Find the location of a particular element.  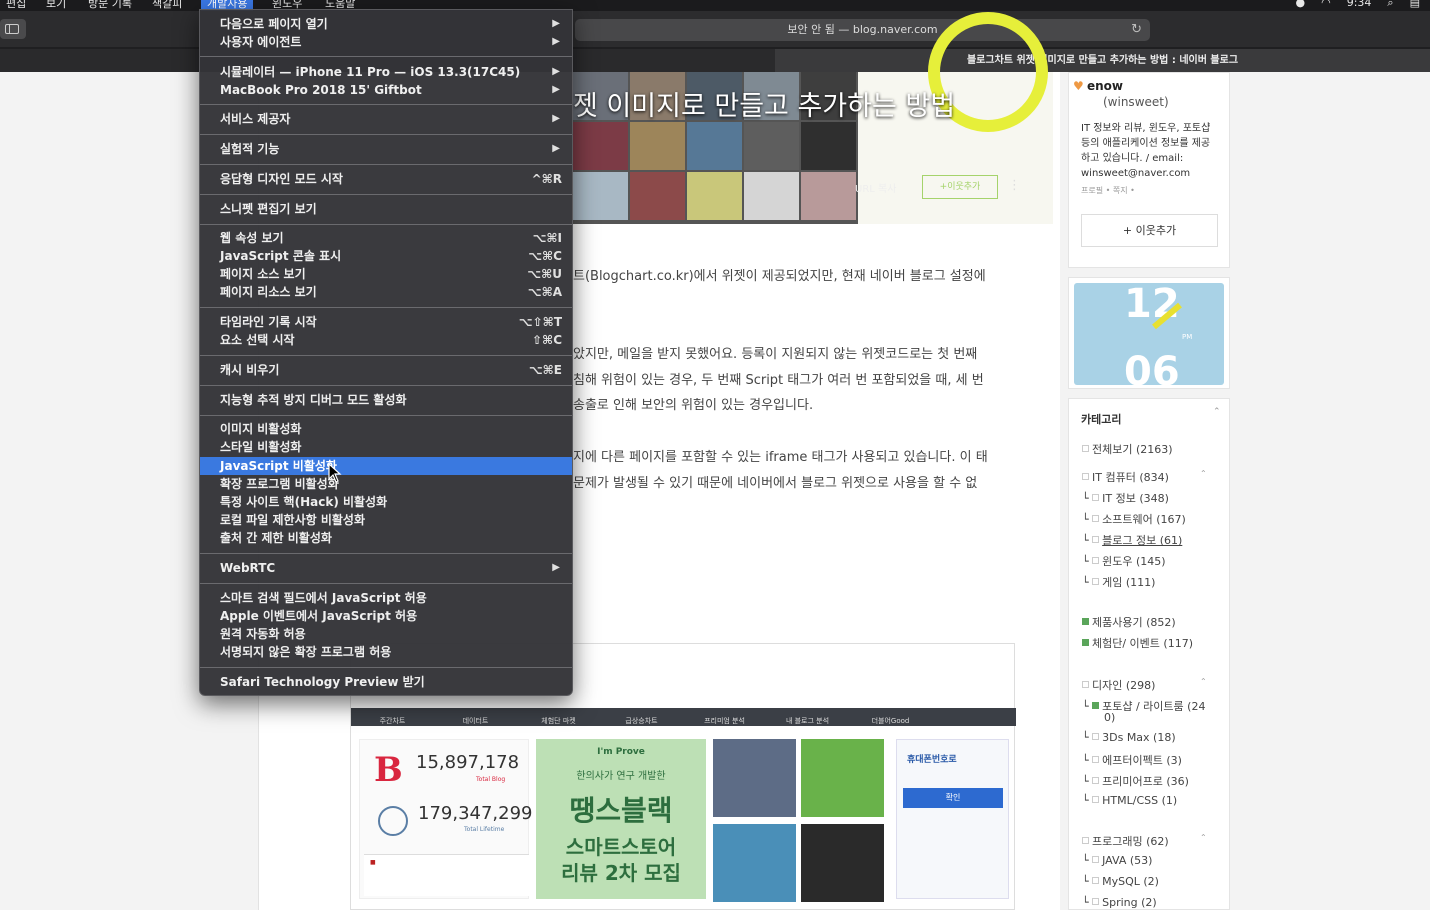

category-item: └ Spring (2) is located at coordinates (1119, 902).